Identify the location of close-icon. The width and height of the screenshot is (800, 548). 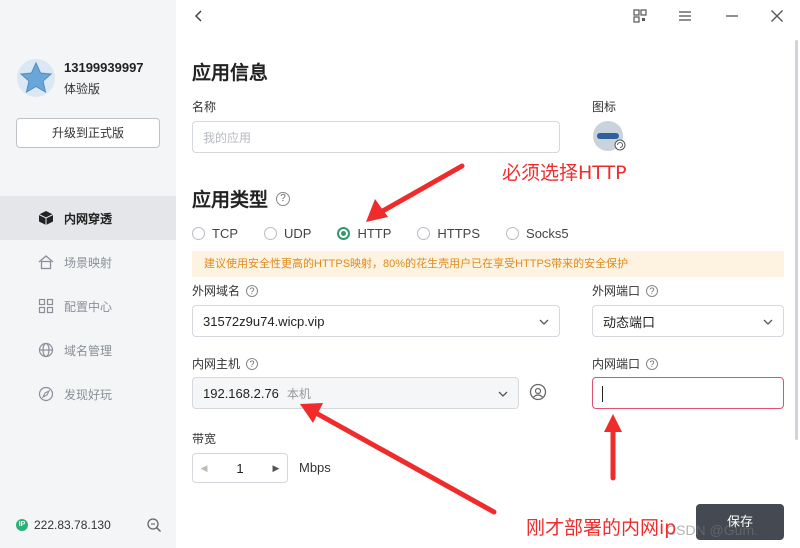
(777, 16).